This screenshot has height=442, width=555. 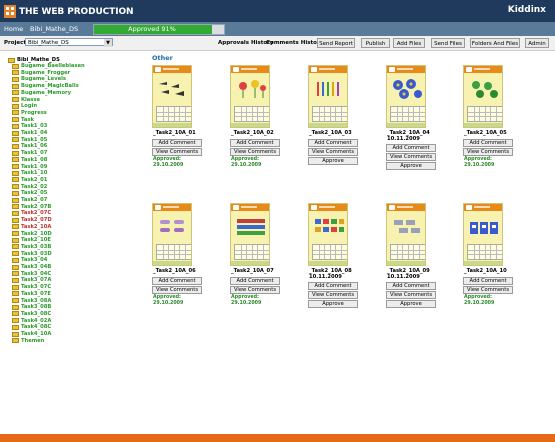 What do you see at coordinates (31, 274) in the screenshot?
I see `tree-item: Task3_04C` at bounding box center [31, 274].